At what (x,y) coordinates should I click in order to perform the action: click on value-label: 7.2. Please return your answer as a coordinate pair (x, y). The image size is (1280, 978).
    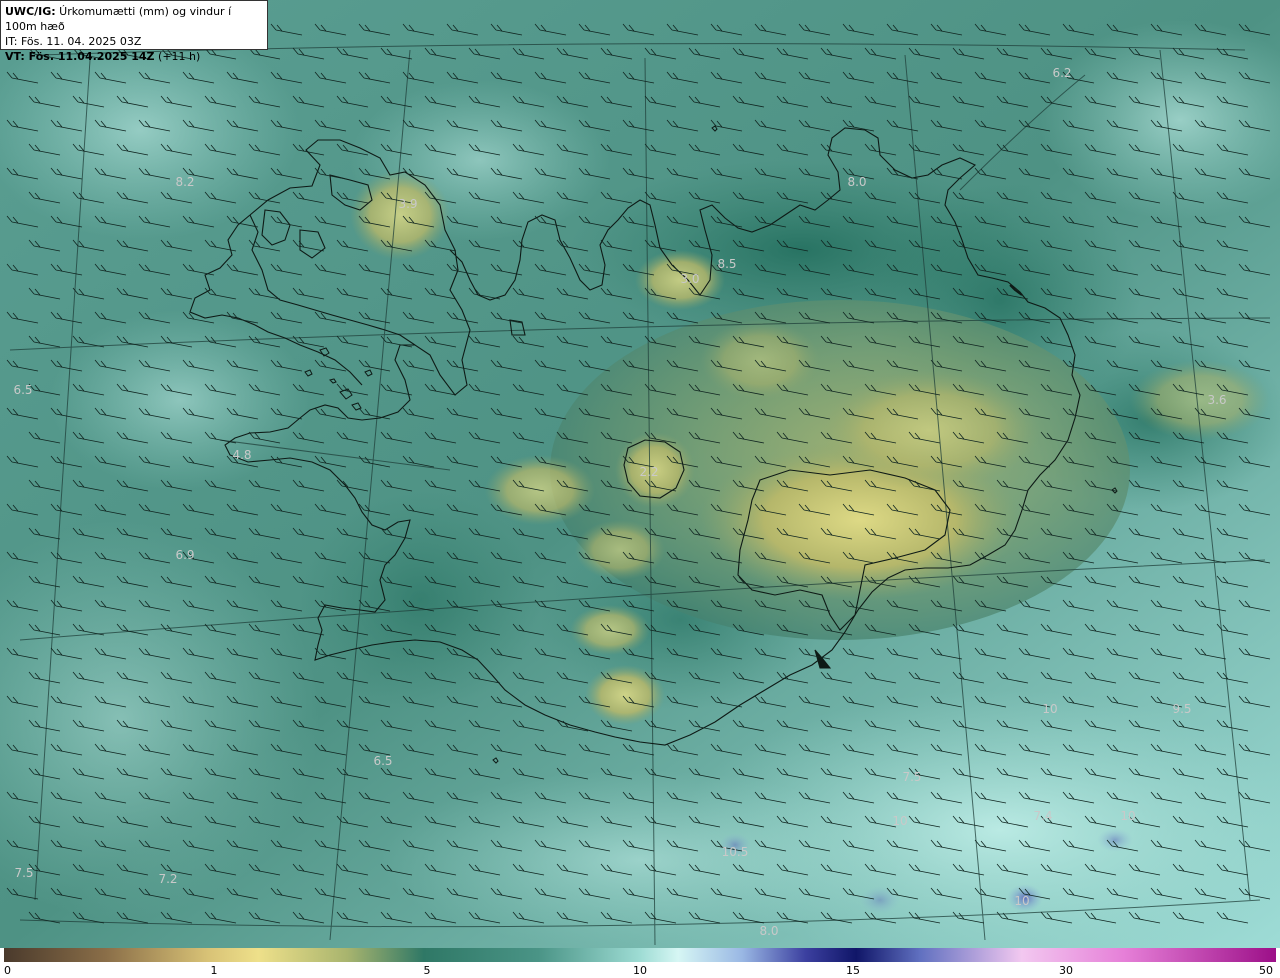
    Looking at the image, I should click on (167, 879).